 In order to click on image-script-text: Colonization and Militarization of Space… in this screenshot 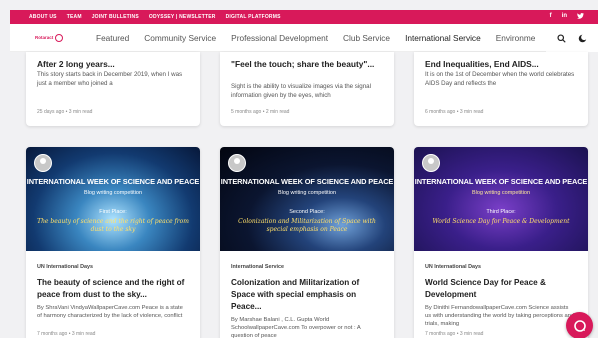, I will do `click(307, 225)`.